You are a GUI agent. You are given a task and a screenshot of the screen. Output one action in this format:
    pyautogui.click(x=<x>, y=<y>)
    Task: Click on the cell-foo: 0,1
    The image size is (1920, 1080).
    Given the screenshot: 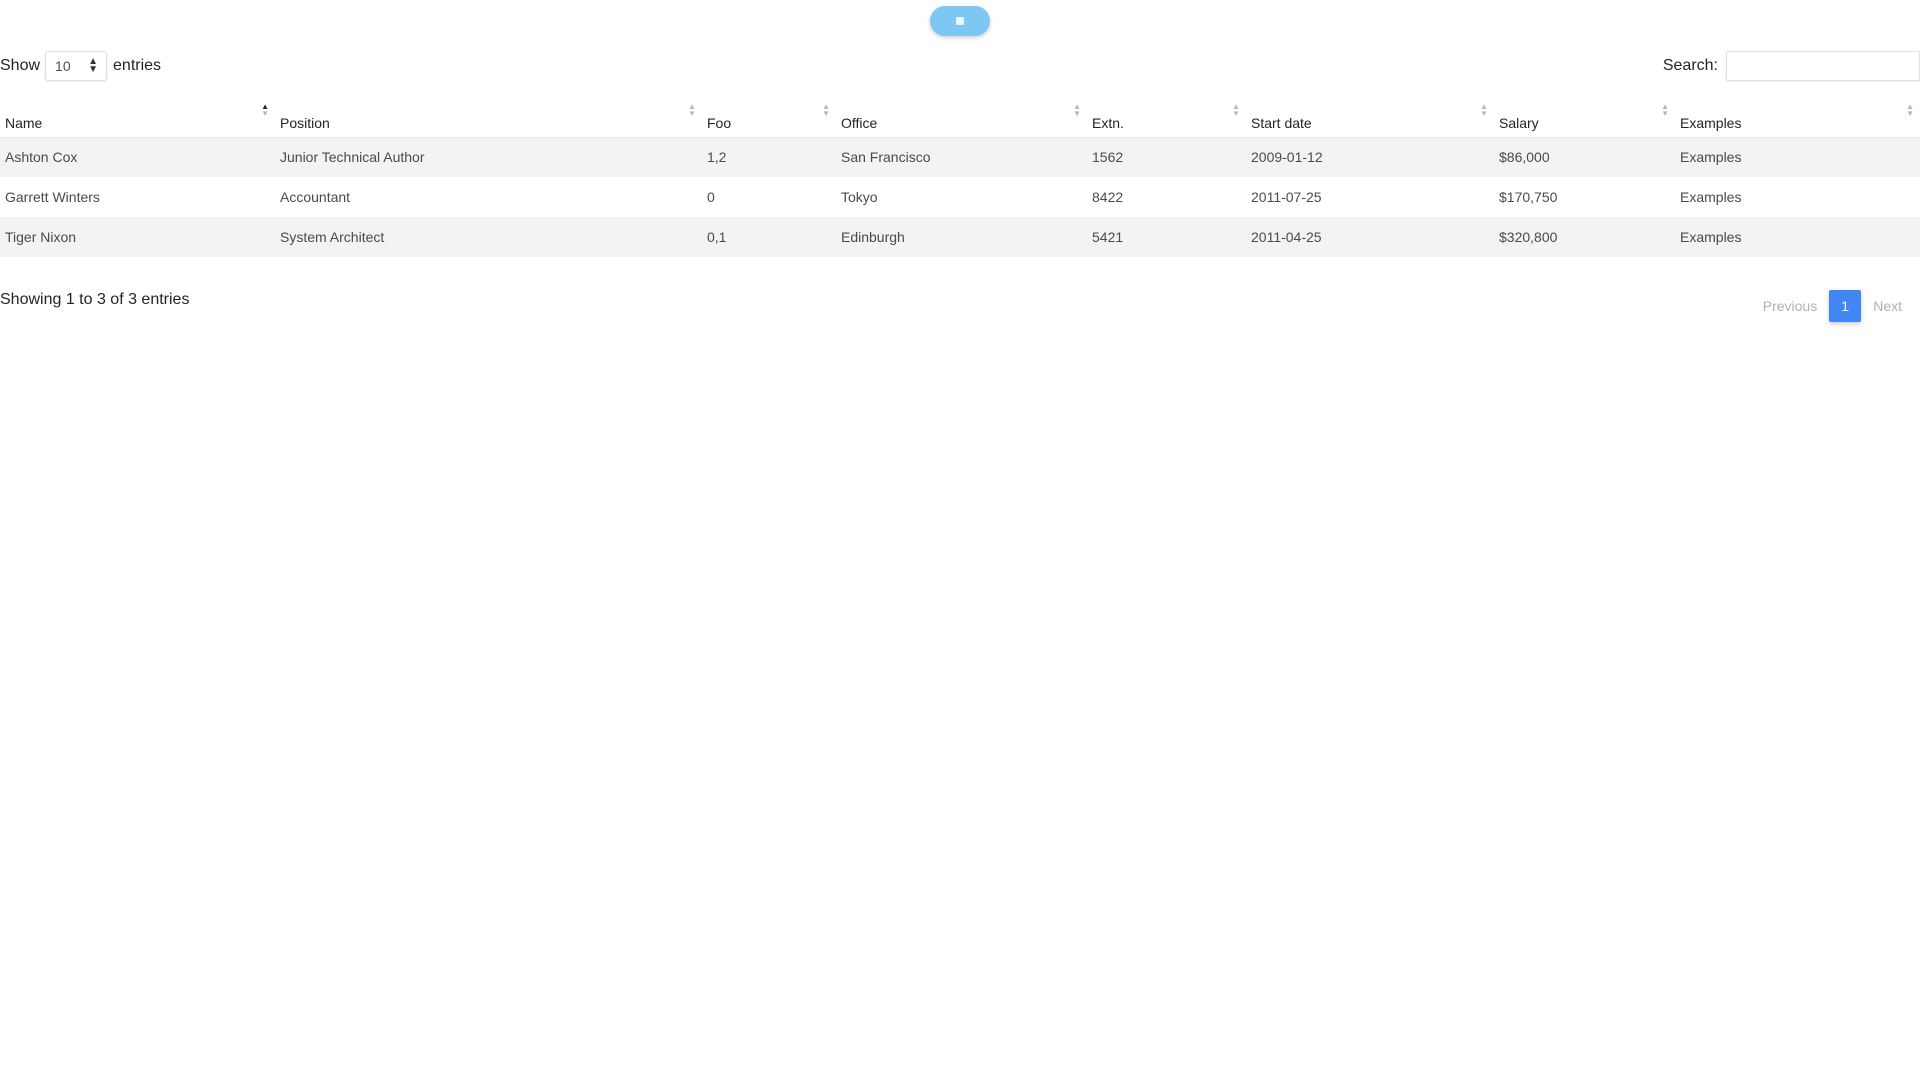 What is the action you would take?
    pyautogui.click(x=769, y=237)
    